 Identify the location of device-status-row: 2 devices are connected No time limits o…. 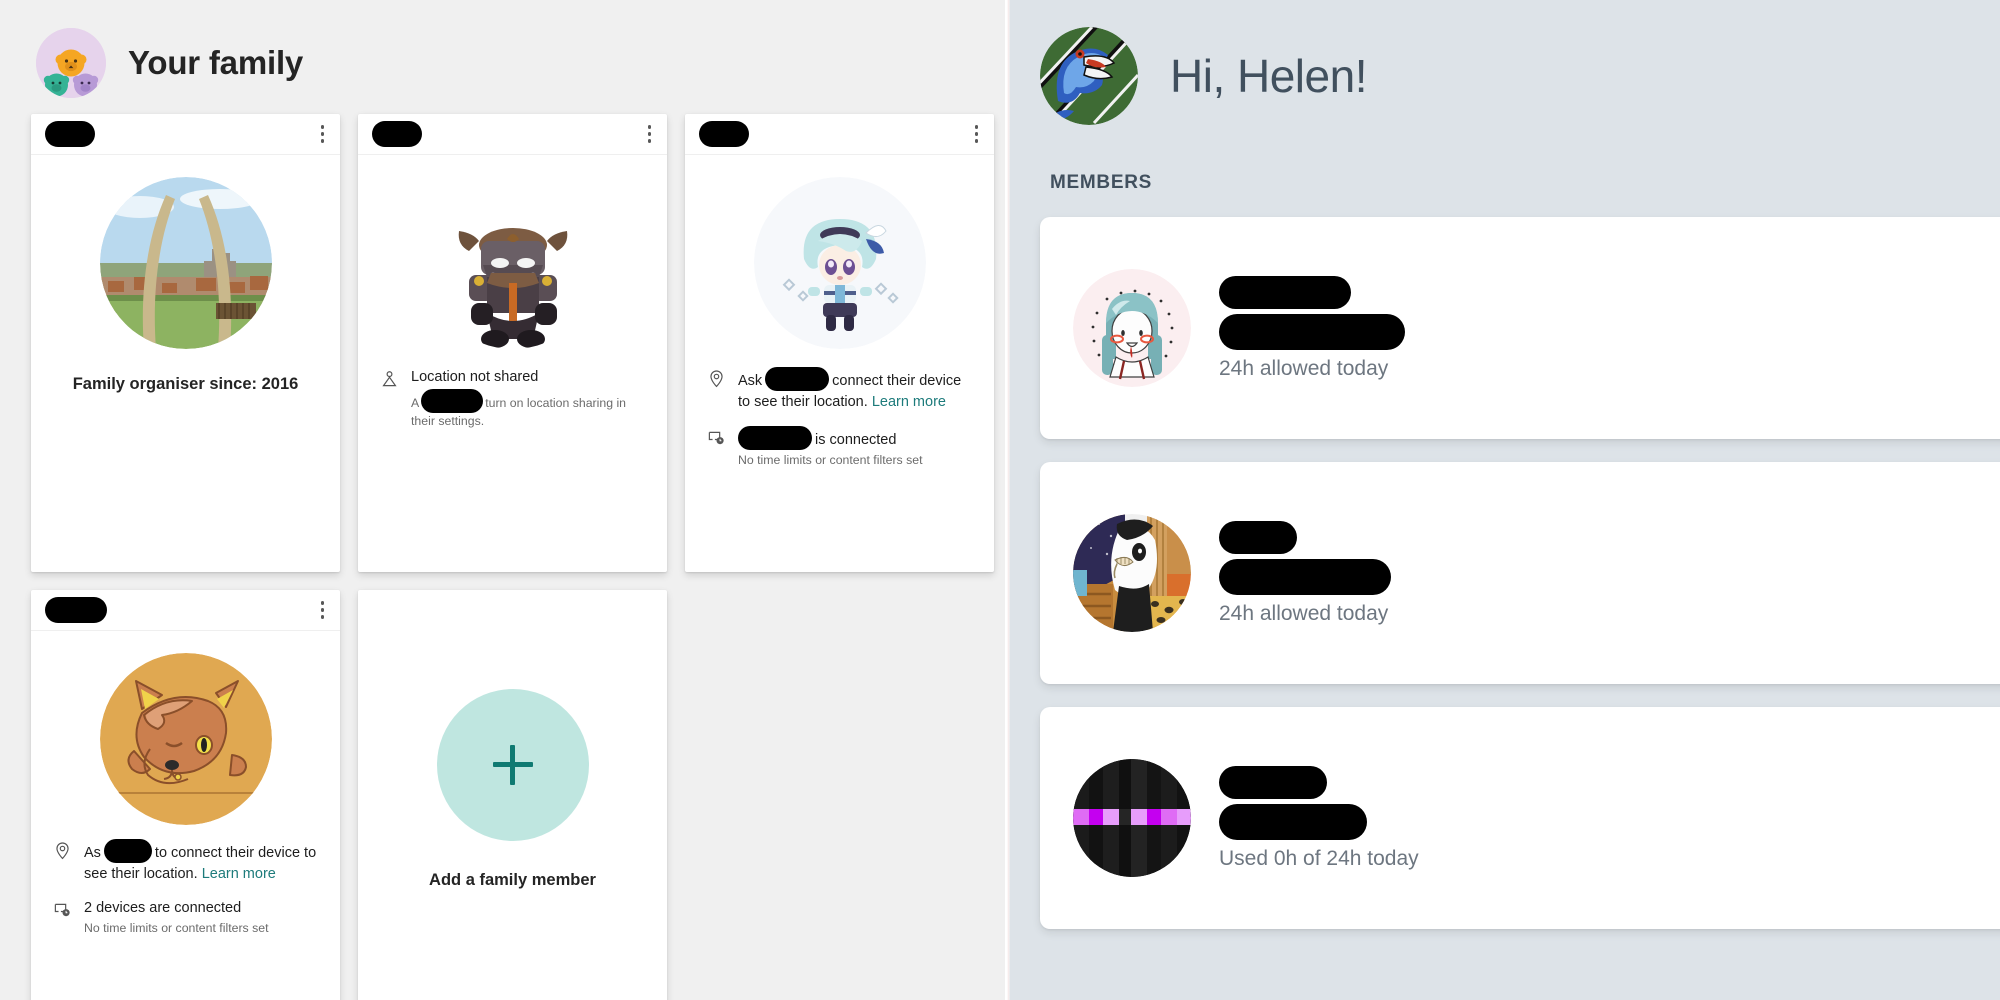
(185, 917).